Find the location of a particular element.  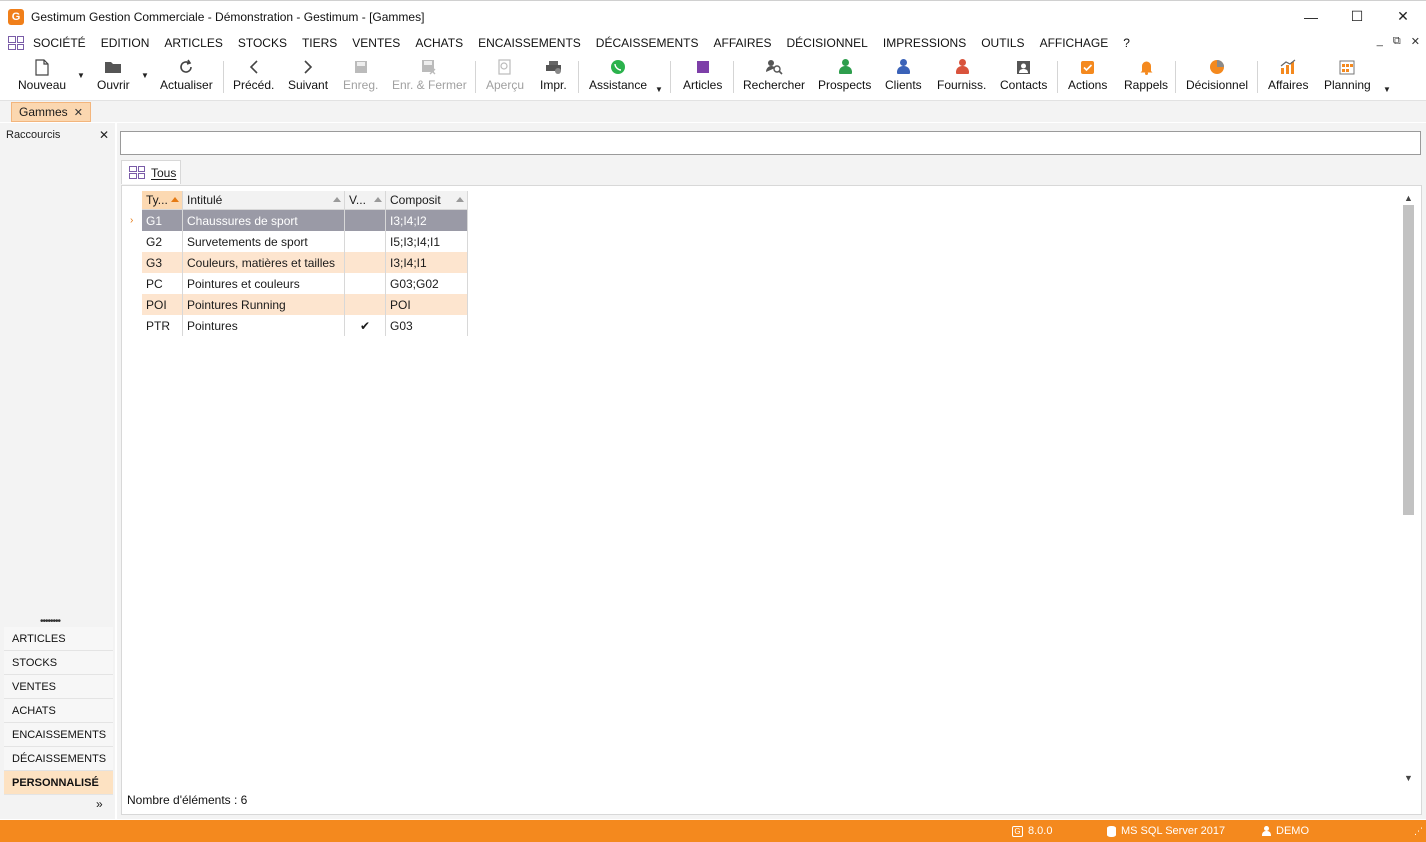

table-row: › G1 Chaussures de sport I3;I4;I2 is located at coordinates (297, 220).